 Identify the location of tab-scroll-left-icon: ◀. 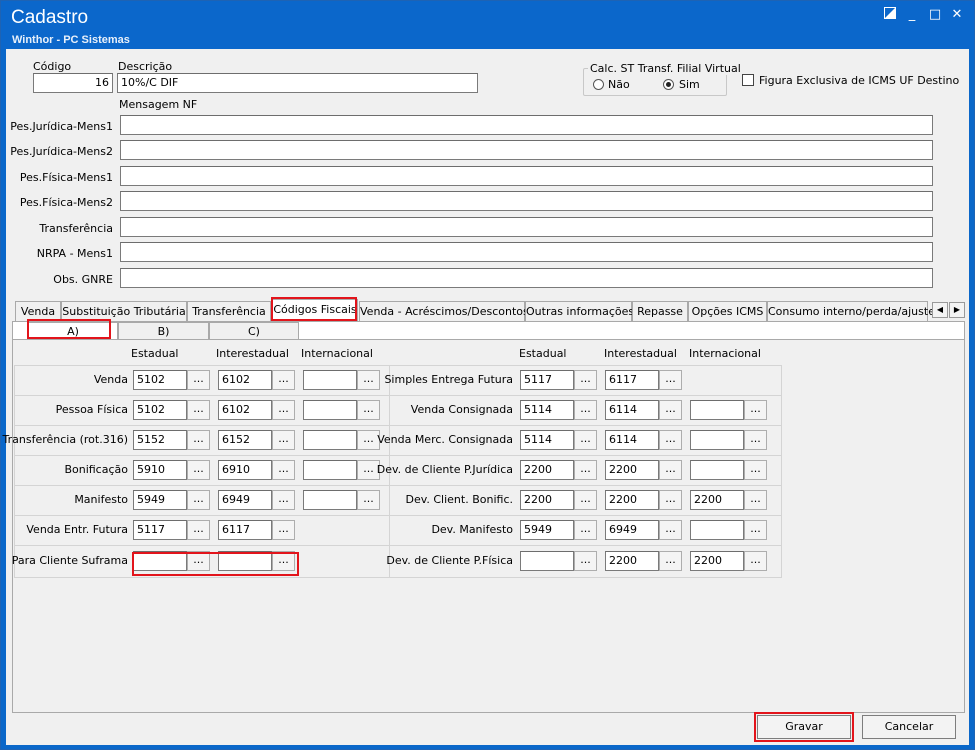
(940, 310).